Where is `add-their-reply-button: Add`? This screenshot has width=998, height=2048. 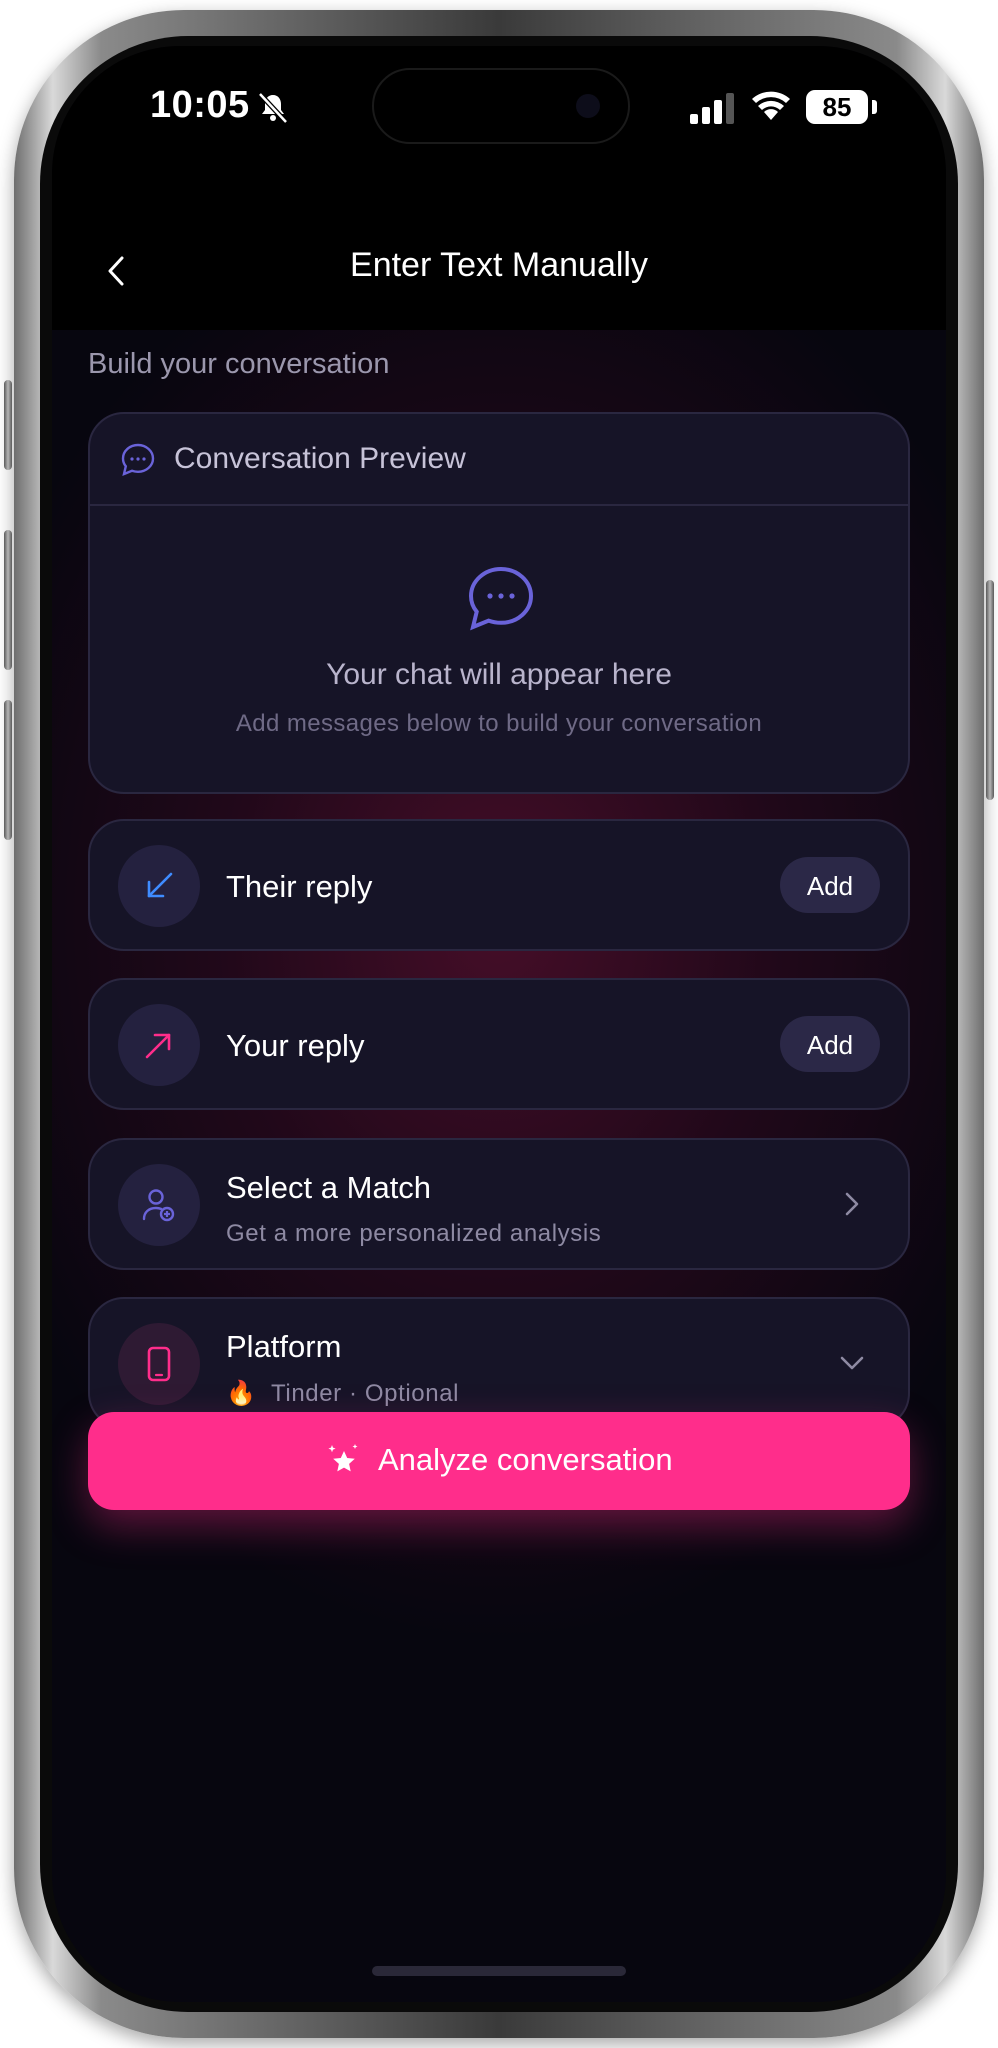
add-their-reply-button: Add is located at coordinates (830, 885).